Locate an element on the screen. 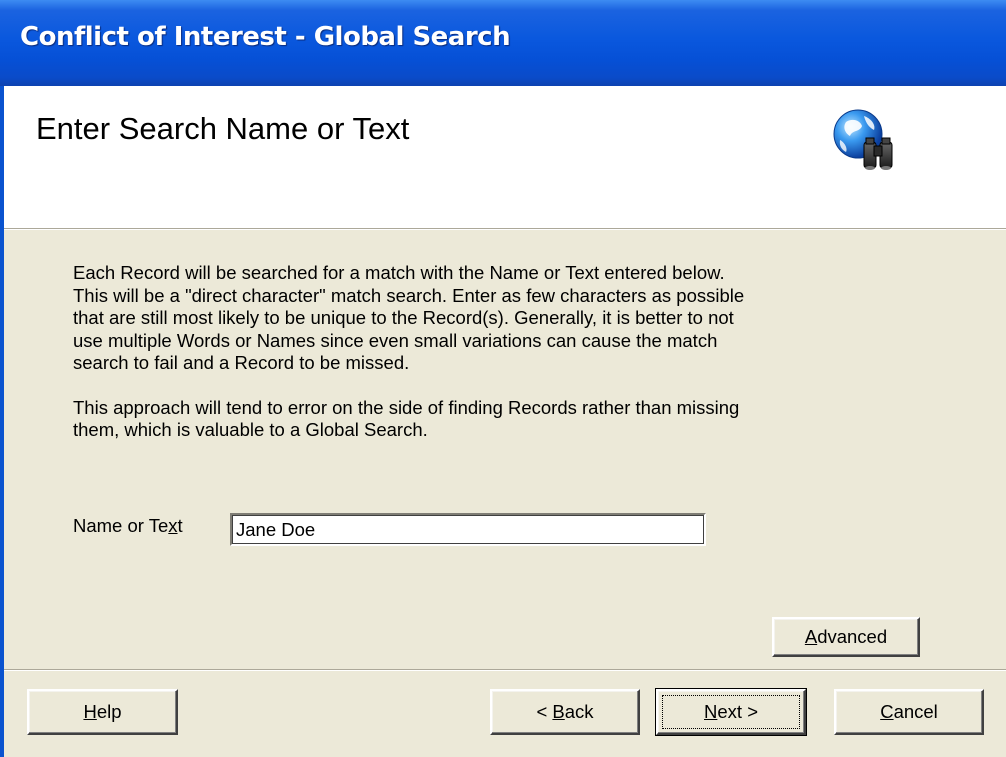 The image size is (1006, 757). window-title: Conflict of Interest - Global Search is located at coordinates (265, 37).